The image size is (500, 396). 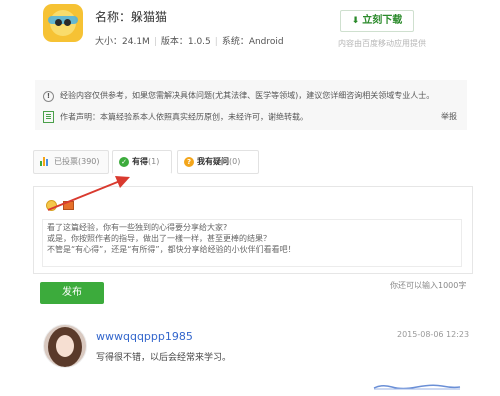 I want to click on app-icon-eye-right, so click(x=67, y=22).